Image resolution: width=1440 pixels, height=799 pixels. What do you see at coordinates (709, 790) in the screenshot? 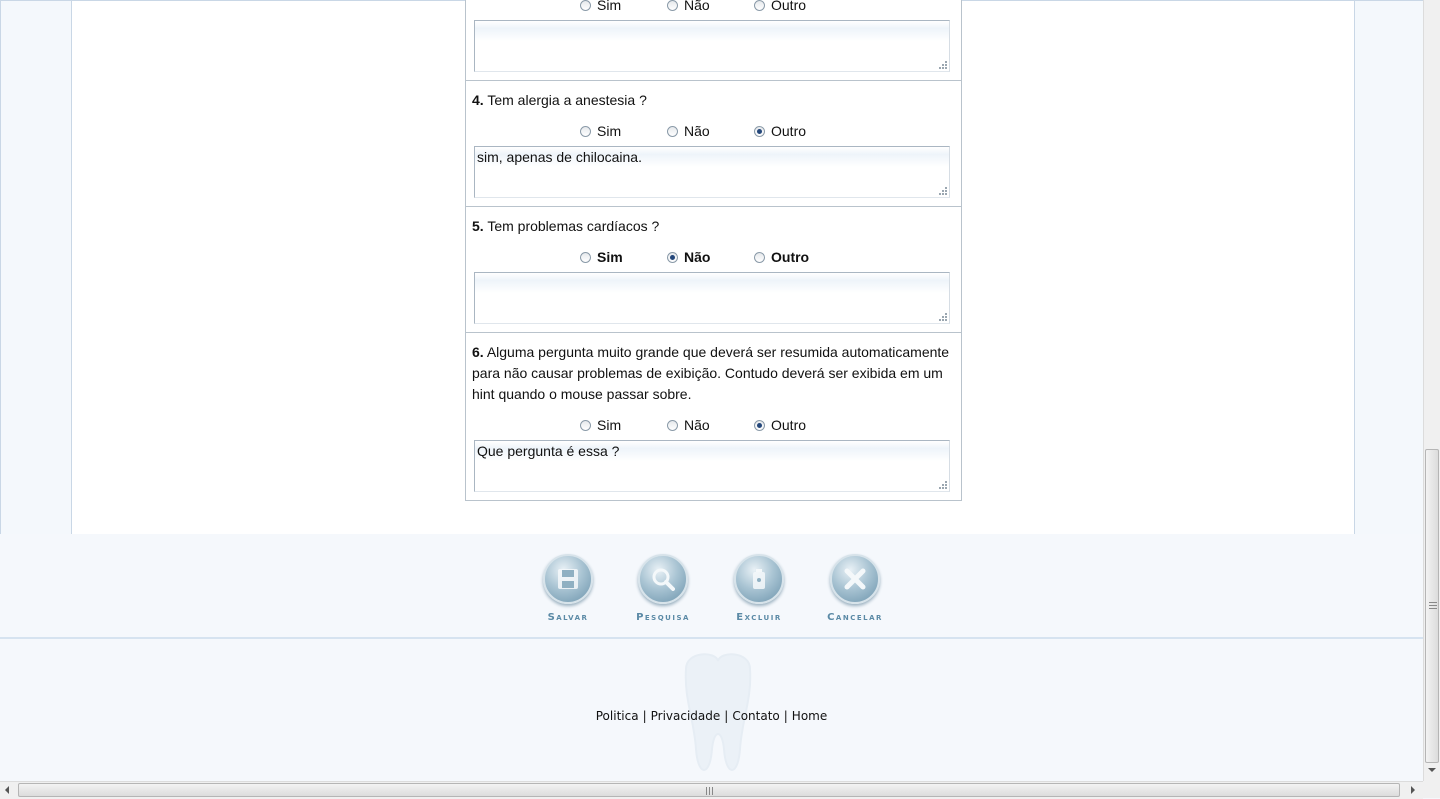
I see `horizontal-scroll-thumb` at bounding box center [709, 790].